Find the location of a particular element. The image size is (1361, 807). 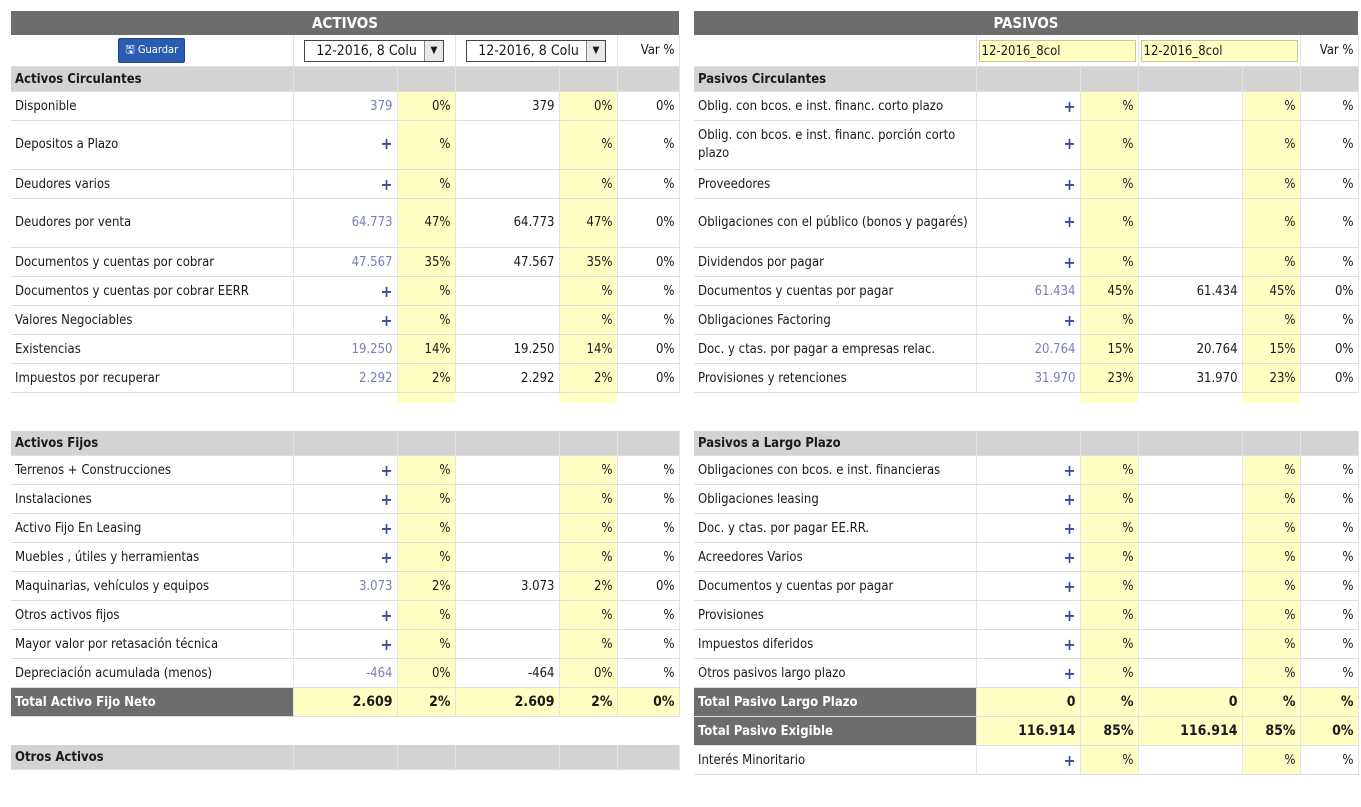

section-header: Pasivos Circulantes is located at coordinates (1026, 79).